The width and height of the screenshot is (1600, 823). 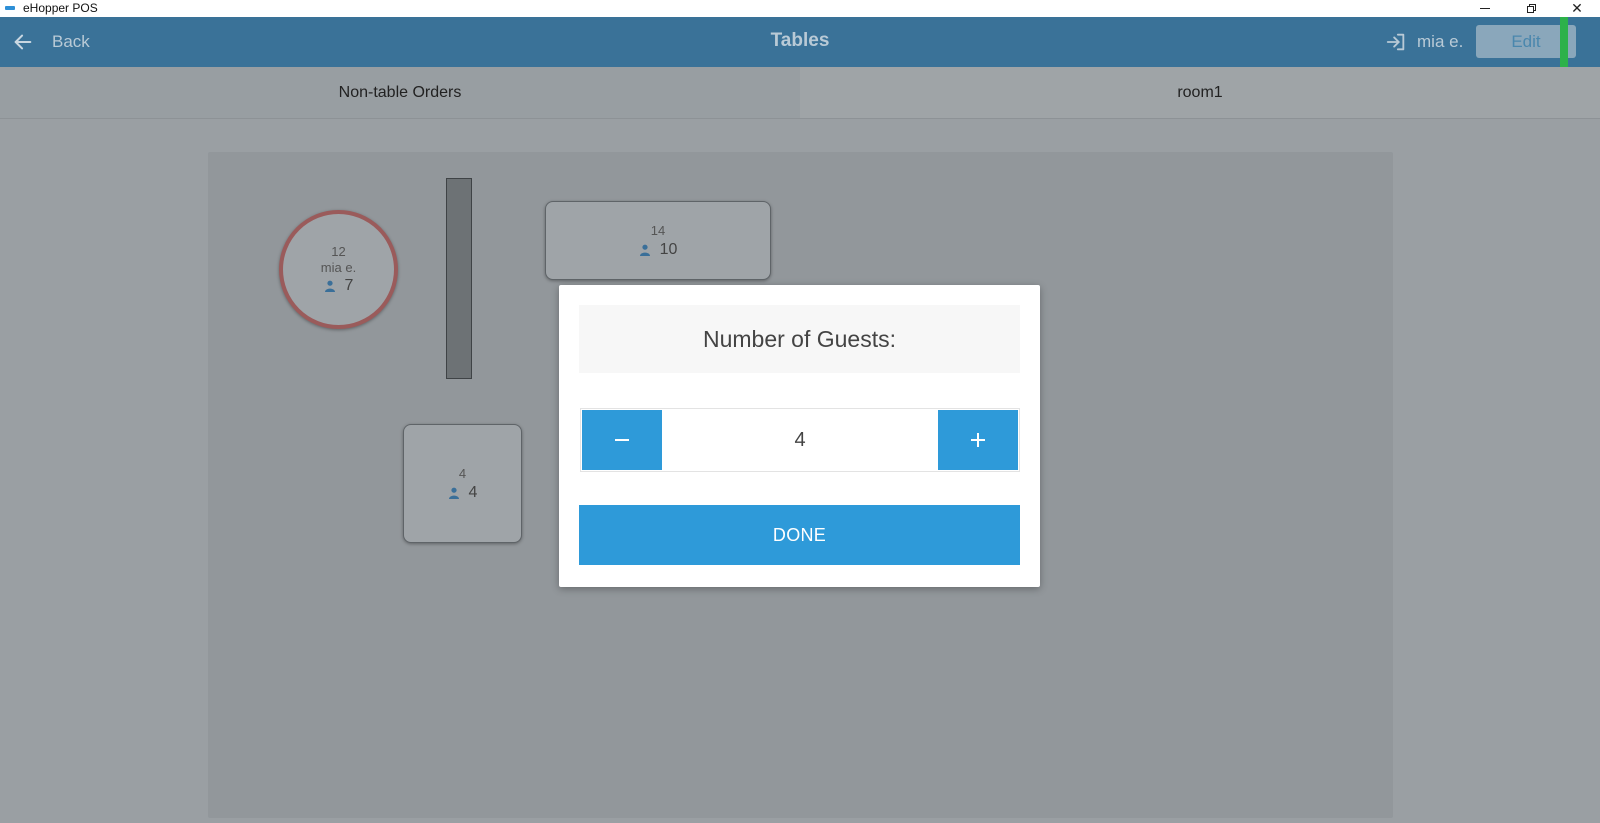 What do you see at coordinates (339, 286) in the screenshot?
I see `table-guests: 7` at bounding box center [339, 286].